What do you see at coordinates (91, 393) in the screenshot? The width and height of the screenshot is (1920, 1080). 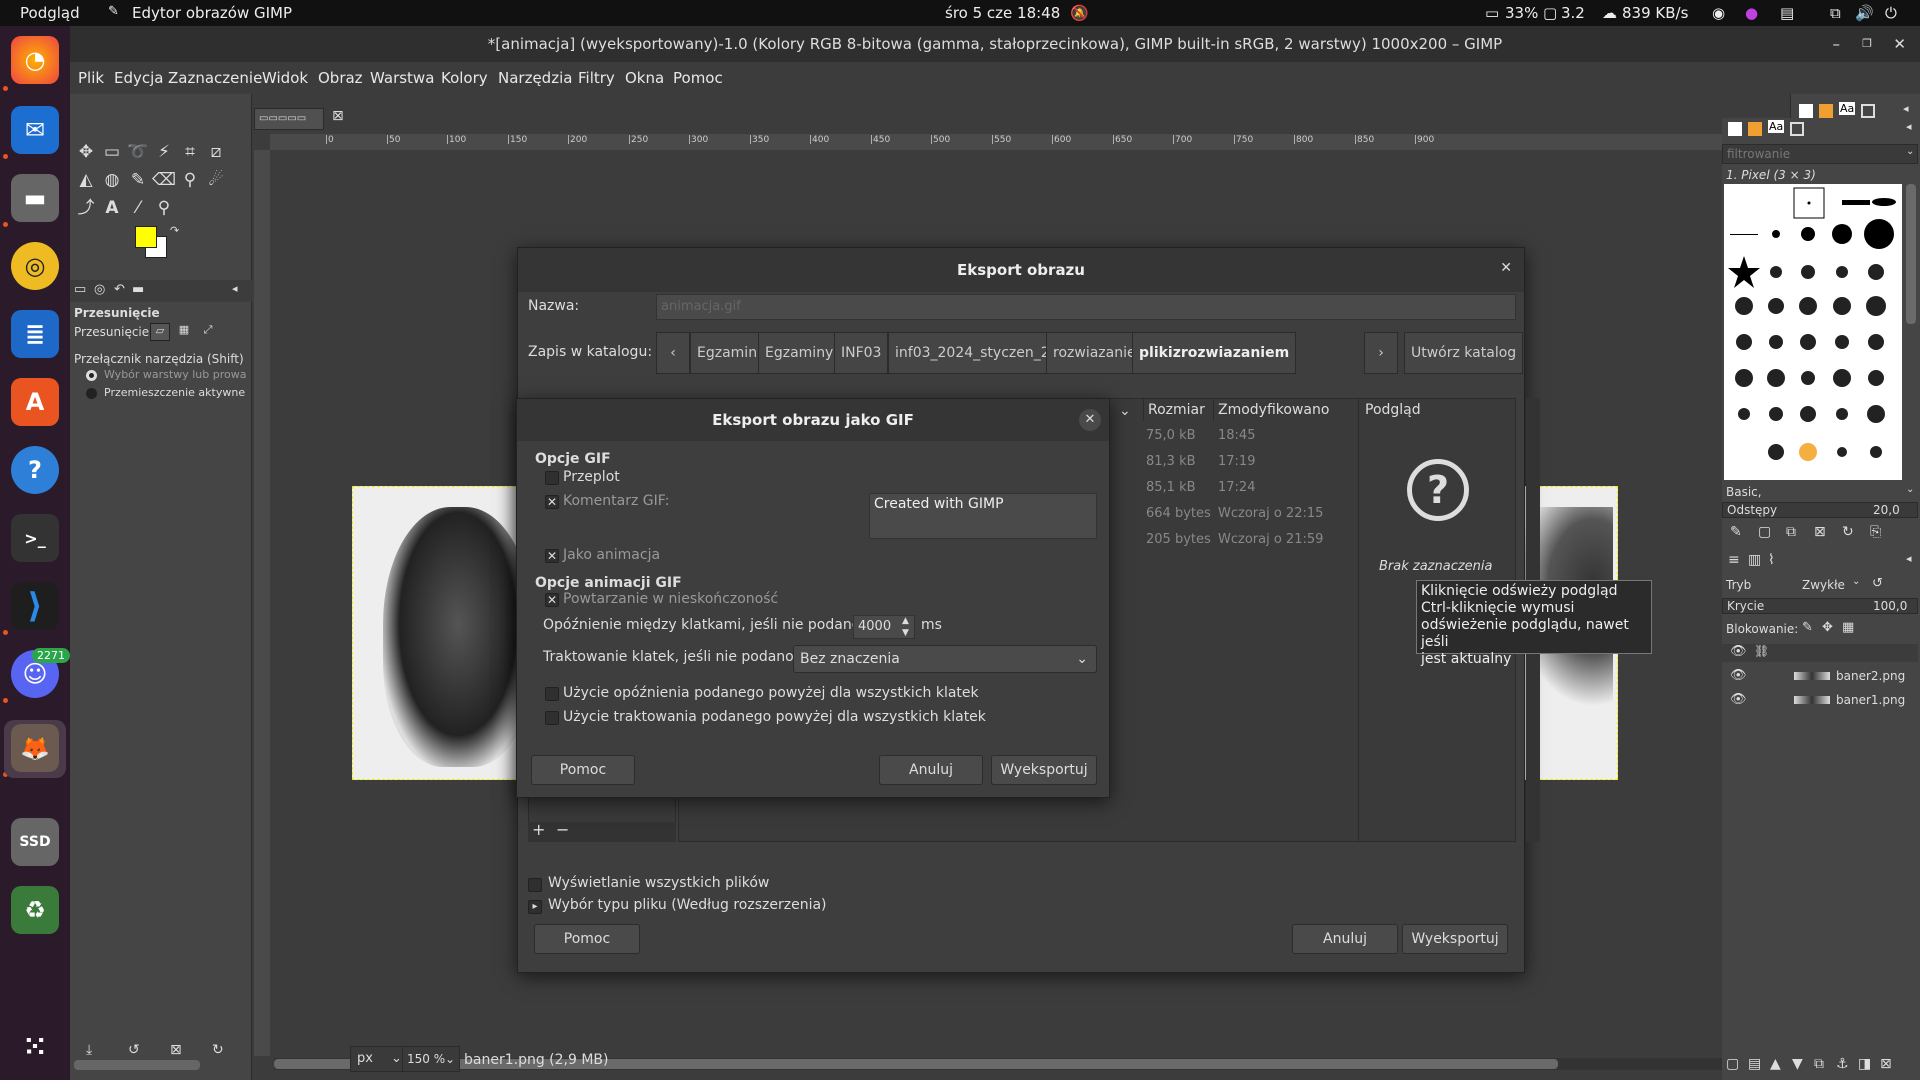 I see `radio-move-active` at bounding box center [91, 393].